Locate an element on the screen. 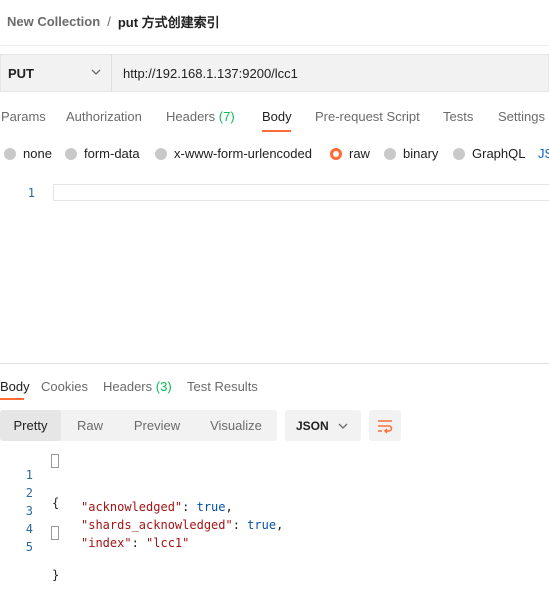 This screenshot has width=549, height=596. method-label: PUT is located at coordinates (21, 73).